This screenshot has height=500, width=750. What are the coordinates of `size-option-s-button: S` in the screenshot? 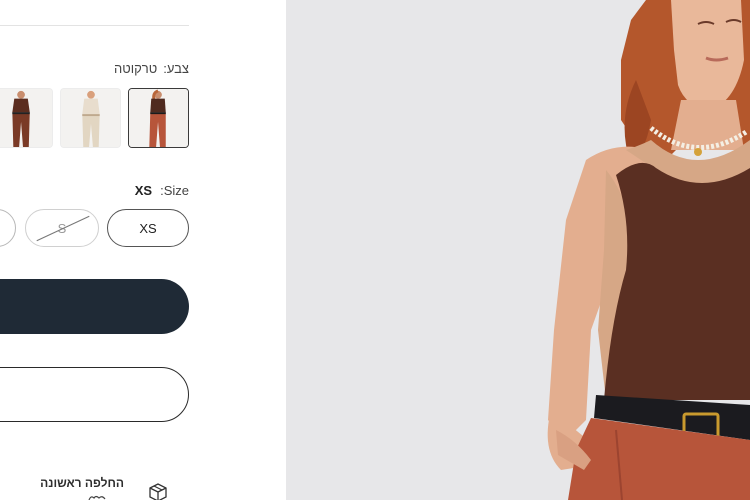 It's located at (62, 228).